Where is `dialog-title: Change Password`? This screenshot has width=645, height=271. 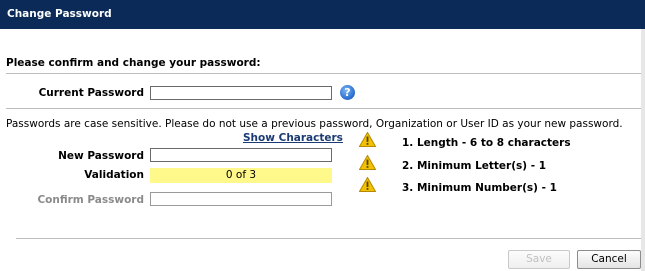
dialog-title: Change Password is located at coordinates (59, 14).